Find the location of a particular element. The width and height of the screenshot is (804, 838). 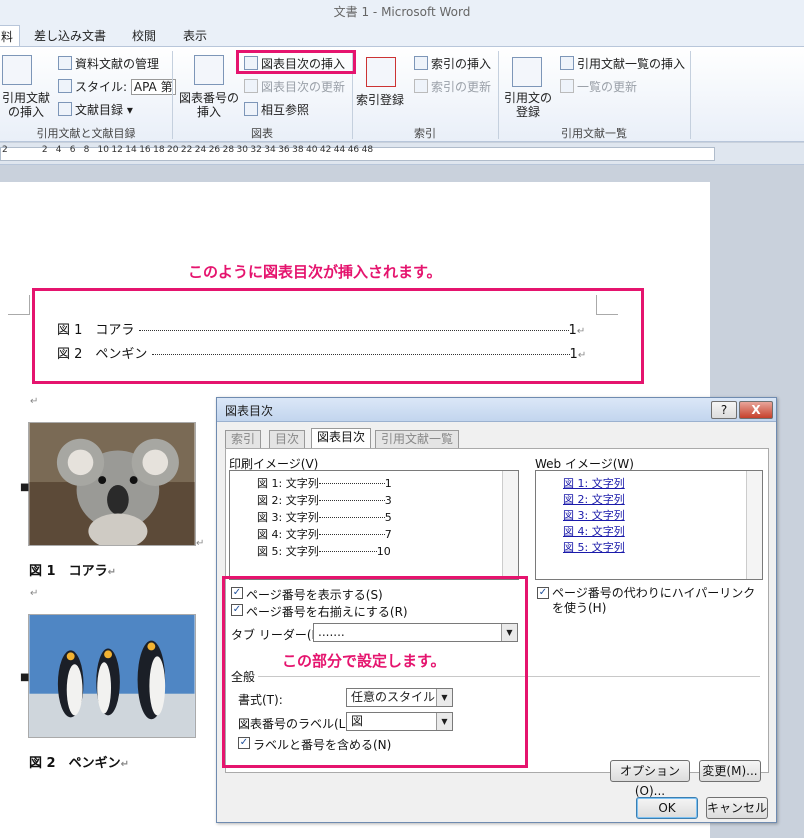

ruler-tick: 24 is located at coordinates (200, 150).